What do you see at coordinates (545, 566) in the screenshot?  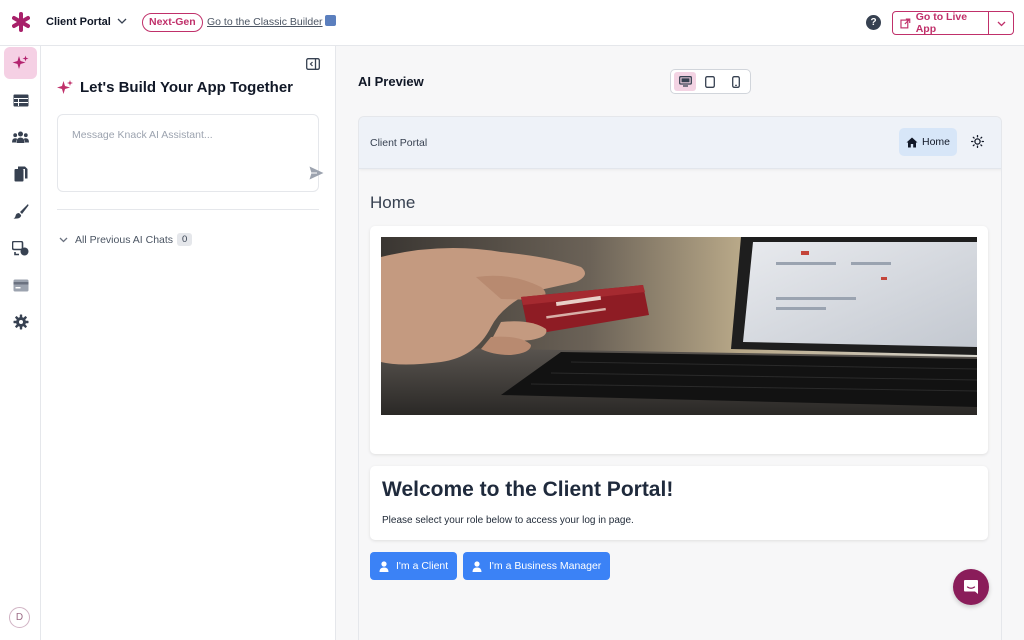 I see `business-manager-role-label: I'm a Business Manager` at bounding box center [545, 566].